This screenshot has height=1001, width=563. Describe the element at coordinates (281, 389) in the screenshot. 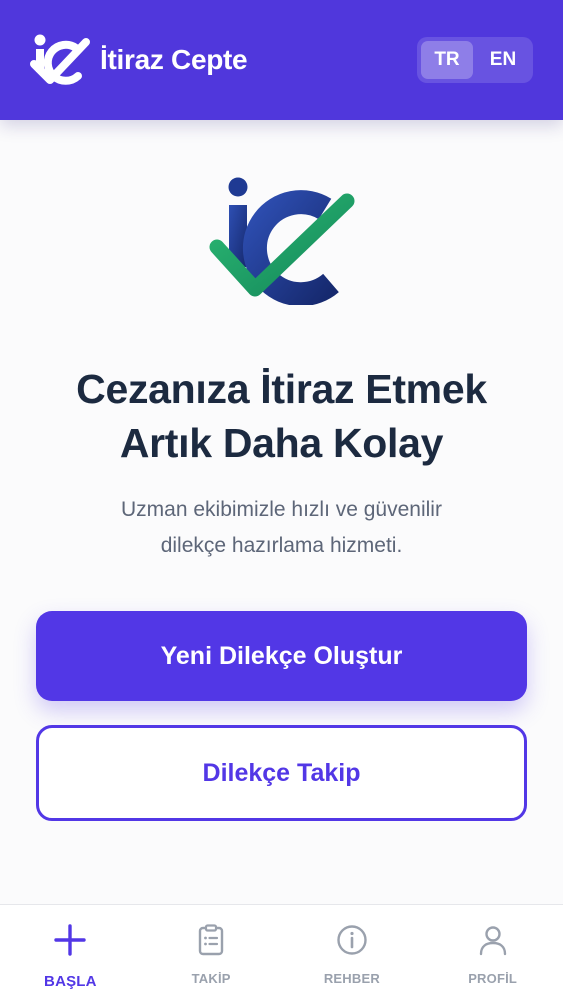

I see `hero-title-line-1: Cezanıza İtiraz Etmek` at that location.